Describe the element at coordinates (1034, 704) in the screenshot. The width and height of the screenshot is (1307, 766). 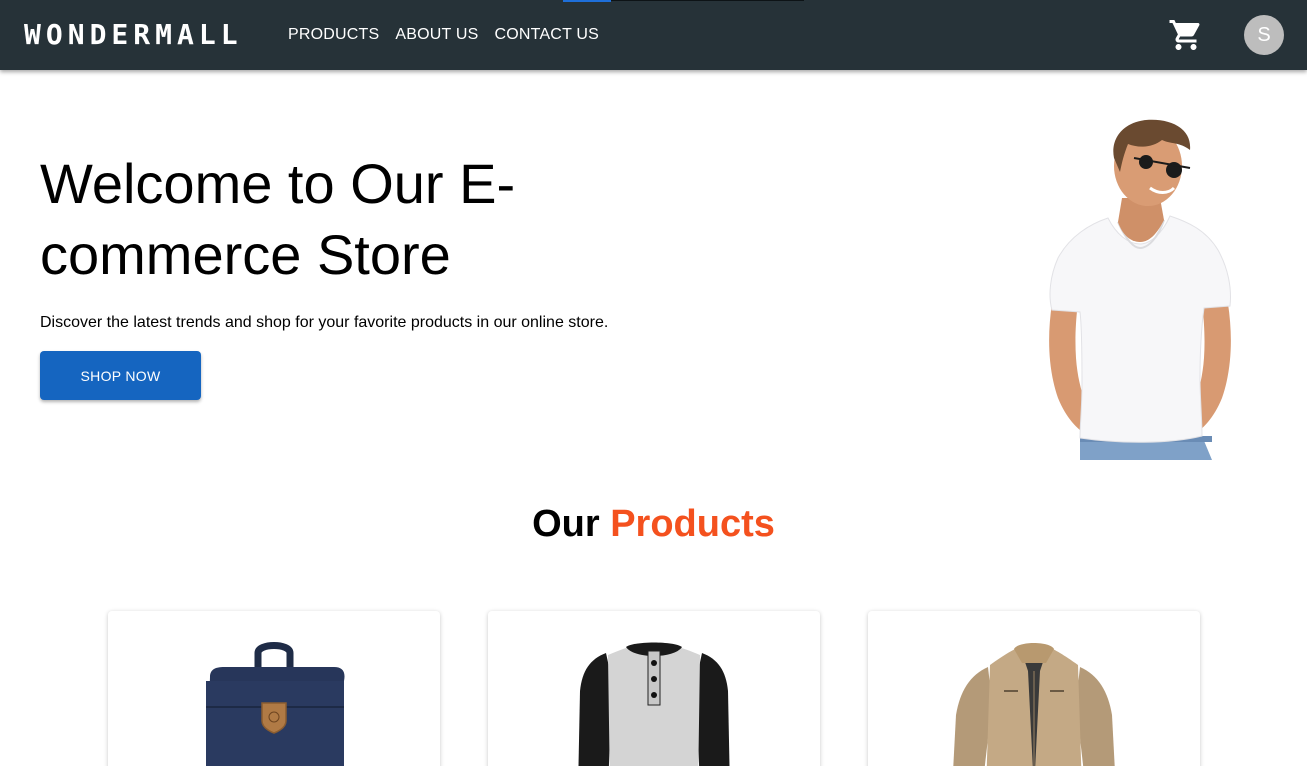
I see `khaki-jacket-image` at that location.